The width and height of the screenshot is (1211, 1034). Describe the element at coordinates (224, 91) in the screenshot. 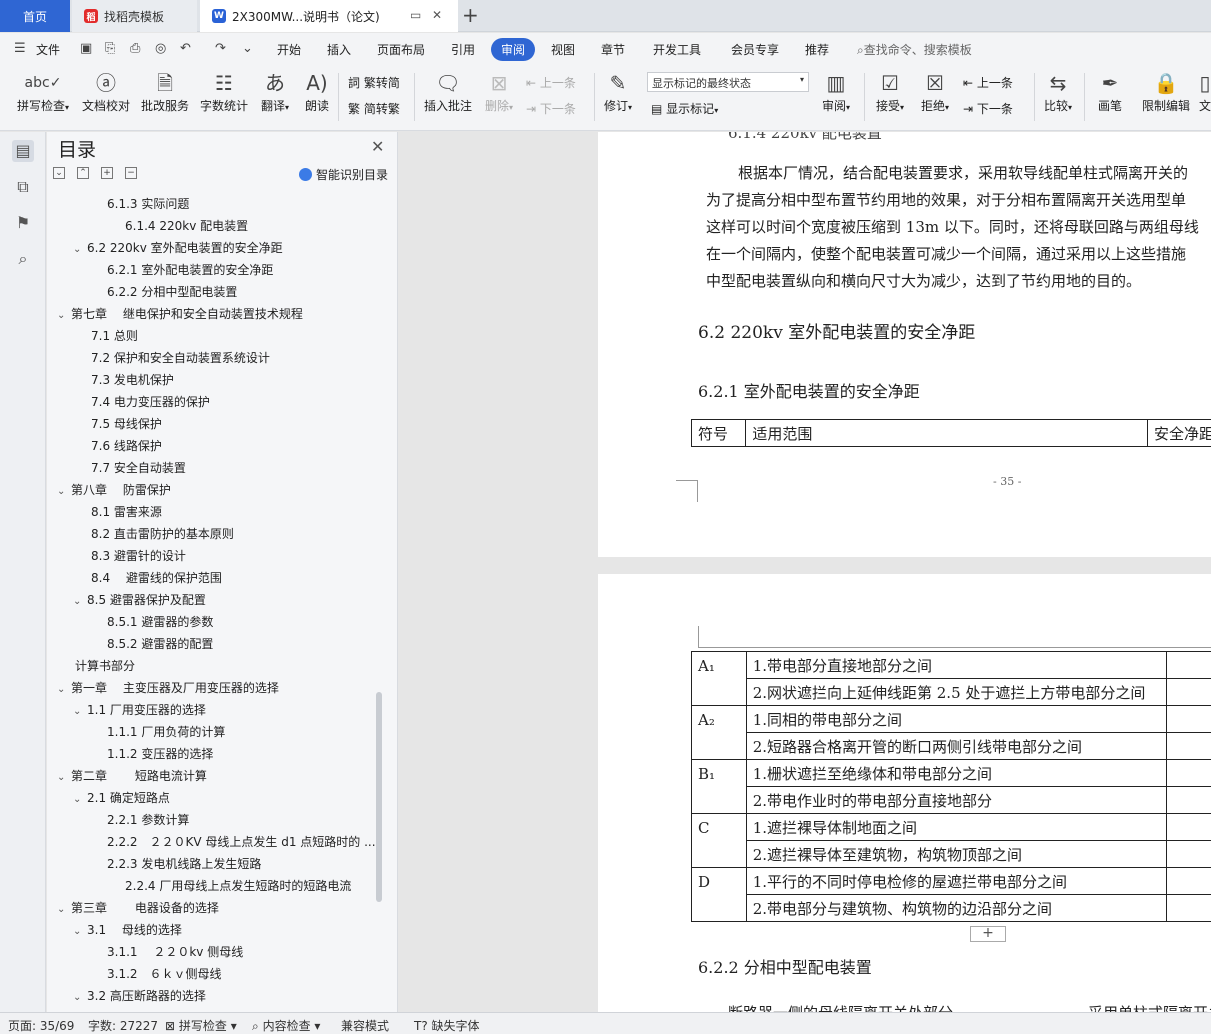

I see `word-count-button: ☷ 字数统计` at that location.